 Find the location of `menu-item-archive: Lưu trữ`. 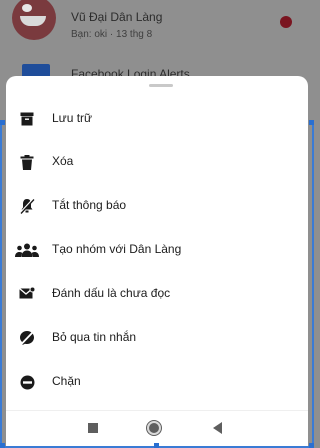

menu-item-archive: Lưu trữ is located at coordinates (157, 119).